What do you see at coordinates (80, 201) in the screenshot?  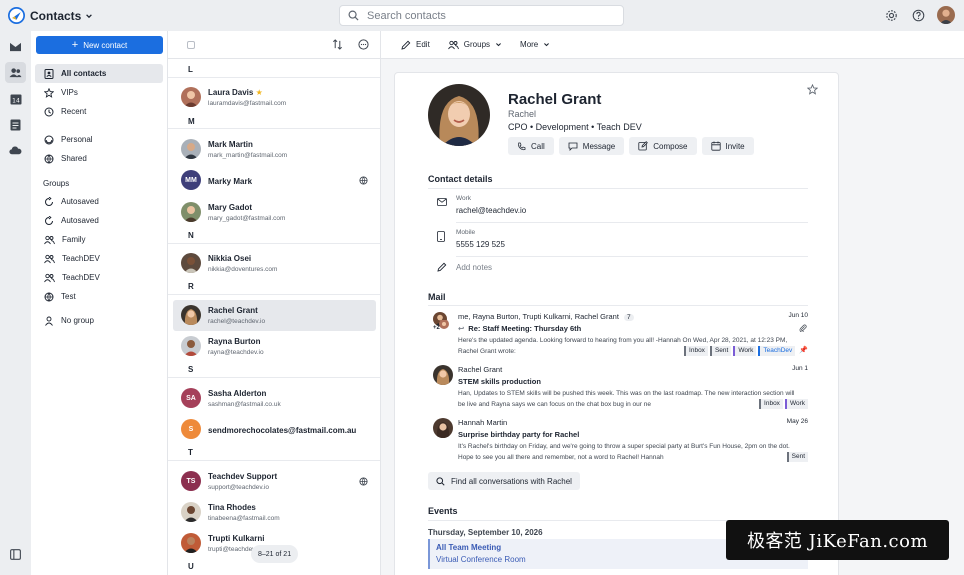 I see `group-label: Autosaved` at bounding box center [80, 201].